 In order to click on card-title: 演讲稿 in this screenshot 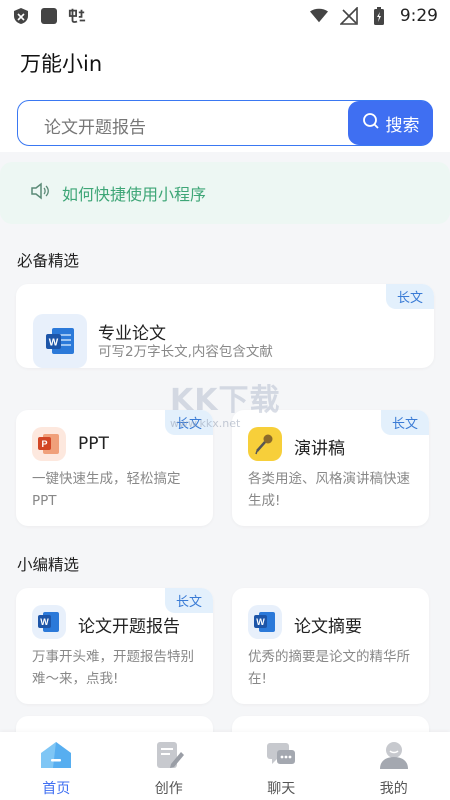, I will do `click(319, 449)`.